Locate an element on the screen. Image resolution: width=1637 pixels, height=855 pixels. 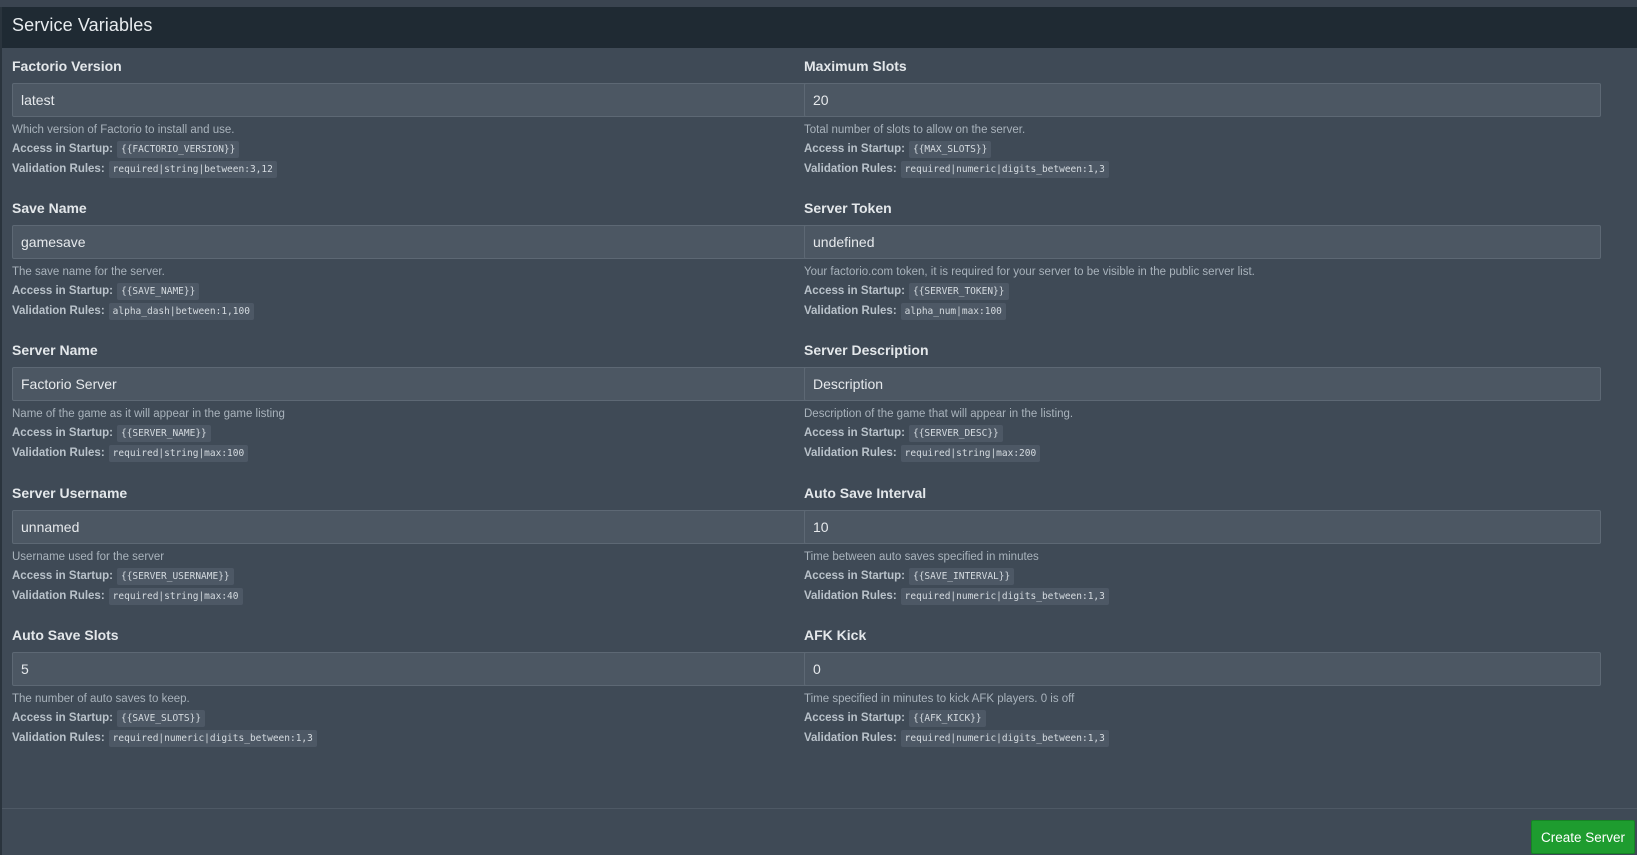
access-row: Access in Startup: {{SERVER_TOKEN}} is located at coordinates (906, 291).